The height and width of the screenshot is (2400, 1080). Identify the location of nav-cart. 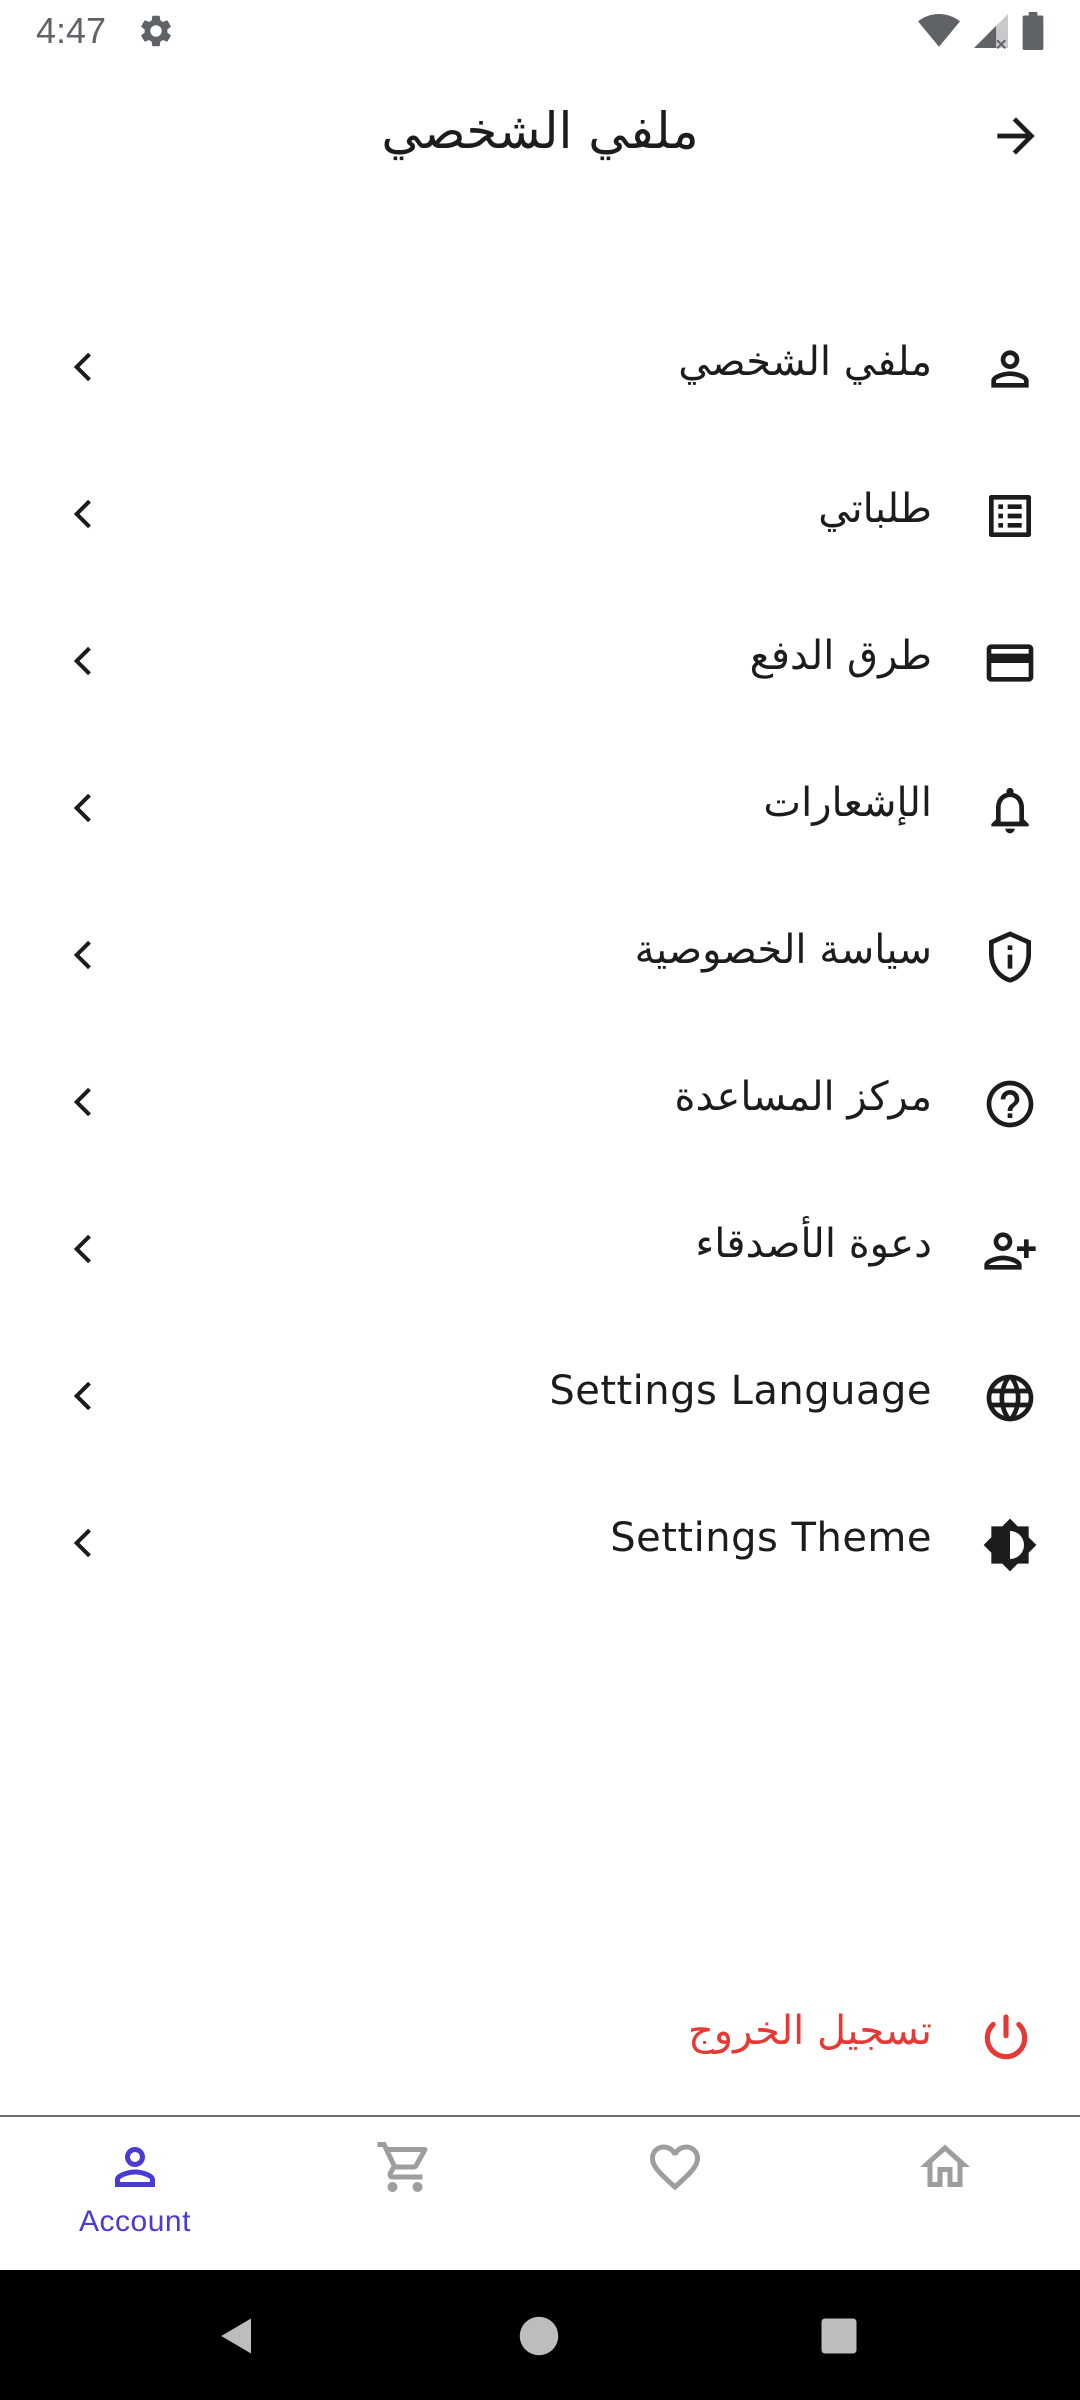
(405, 2197).